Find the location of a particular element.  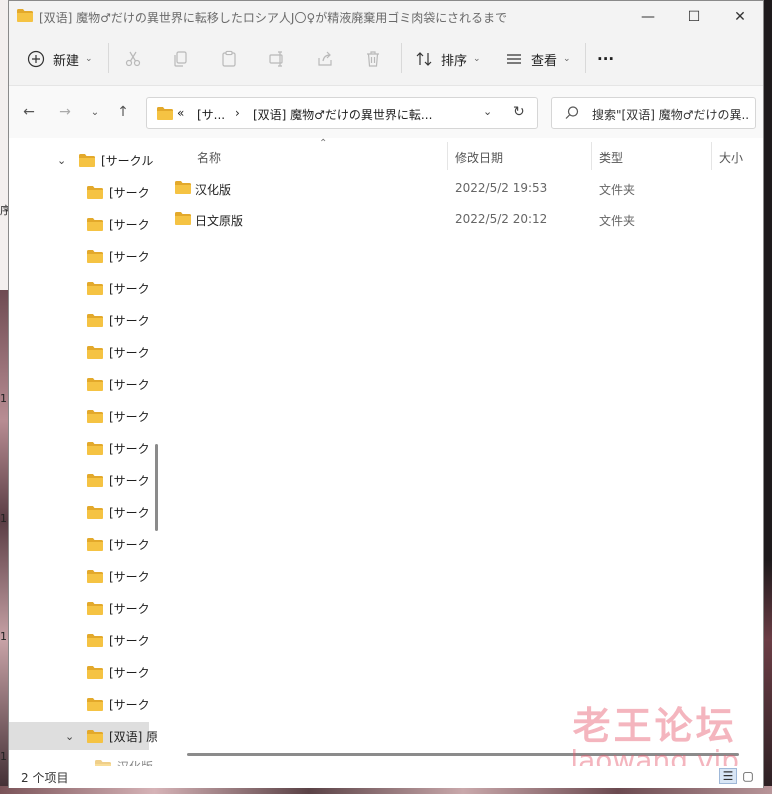

delete-button is located at coordinates (373, 59).